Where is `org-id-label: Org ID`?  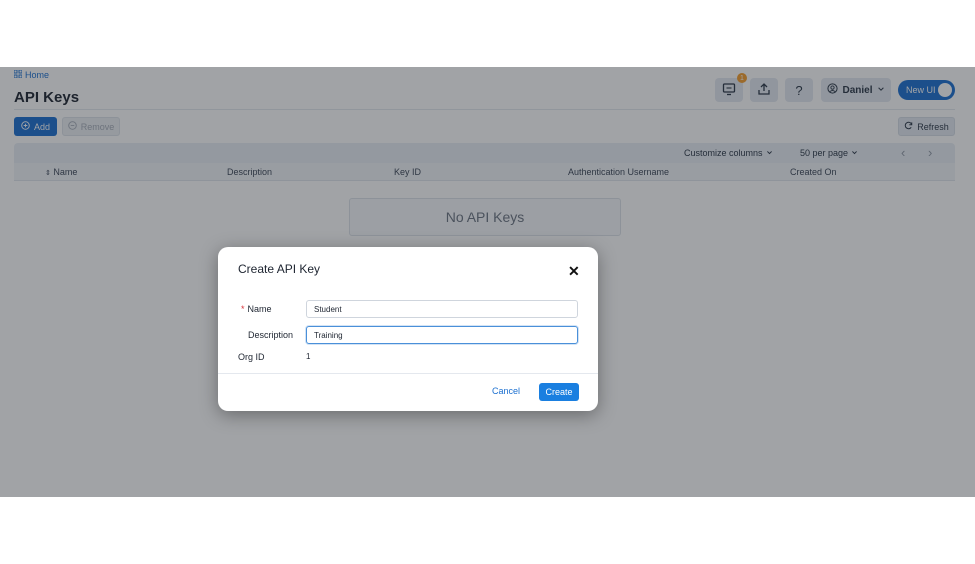 org-id-label: Org ID is located at coordinates (251, 357).